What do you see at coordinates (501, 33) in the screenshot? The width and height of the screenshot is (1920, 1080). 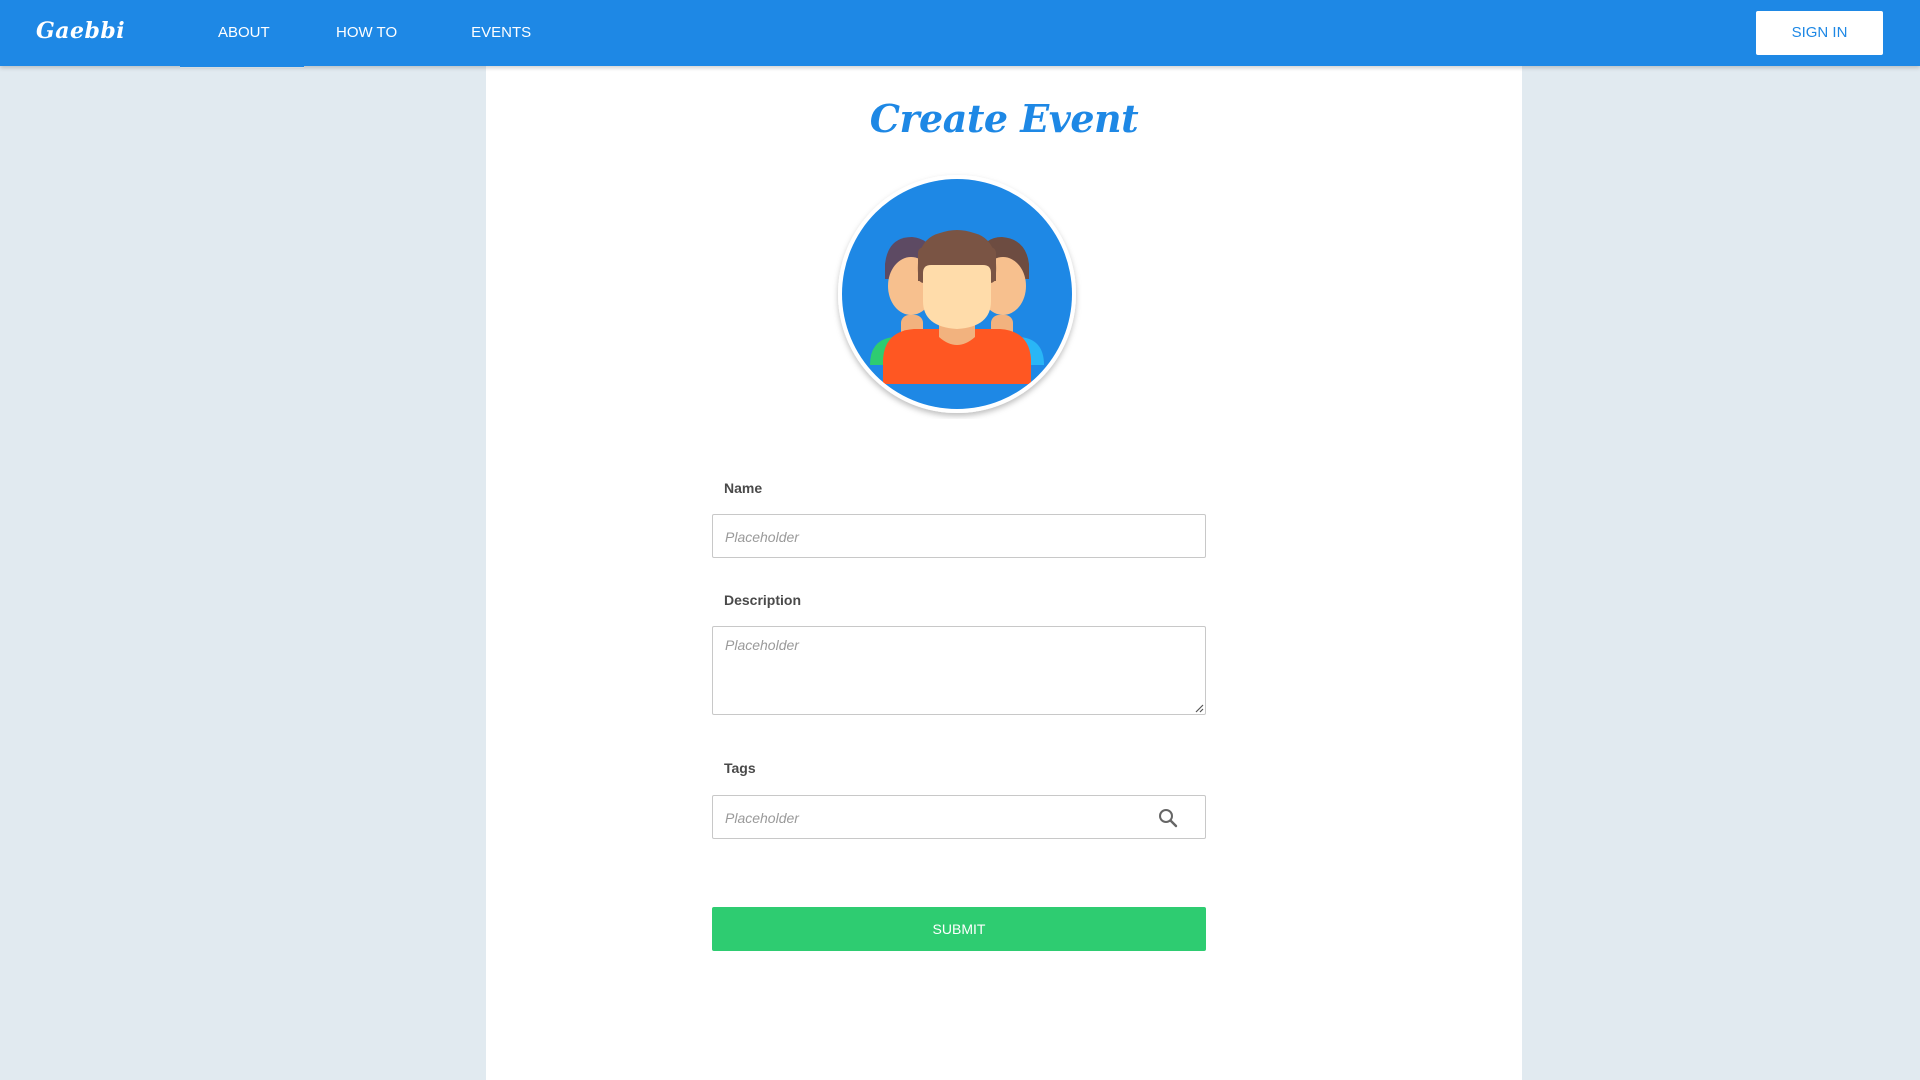 I see `nav-item-events: EVENTS` at bounding box center [501, 33].